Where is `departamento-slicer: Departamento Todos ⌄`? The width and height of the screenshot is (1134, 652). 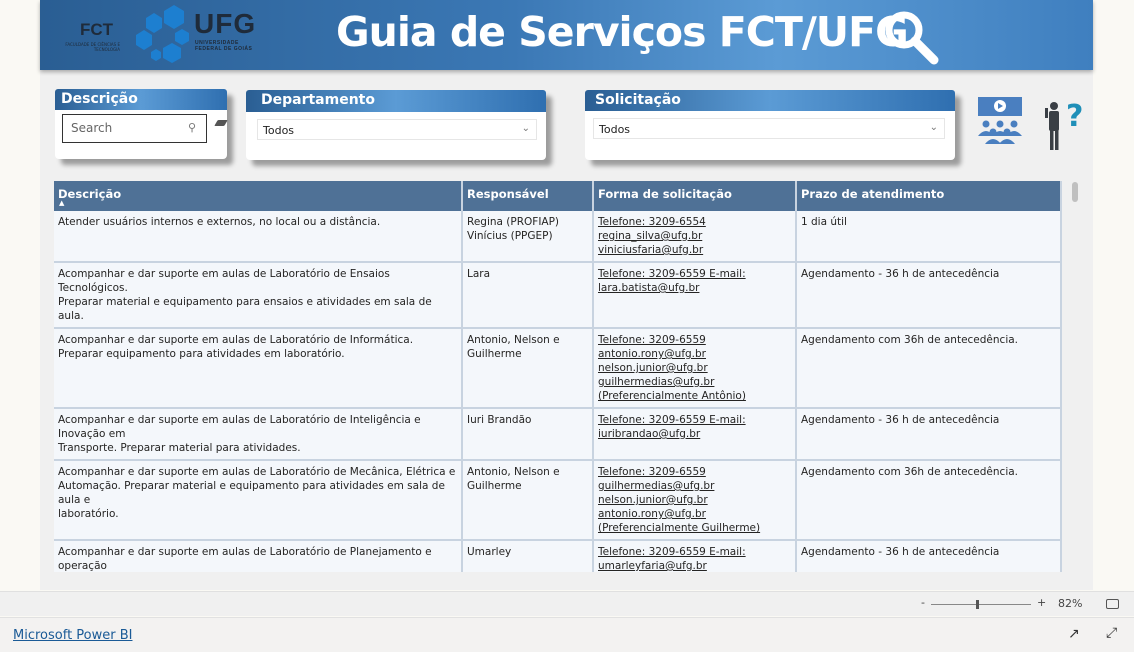
departamento-slicer: Departamento Todos ⌄ is located at coordinates (396, 125).